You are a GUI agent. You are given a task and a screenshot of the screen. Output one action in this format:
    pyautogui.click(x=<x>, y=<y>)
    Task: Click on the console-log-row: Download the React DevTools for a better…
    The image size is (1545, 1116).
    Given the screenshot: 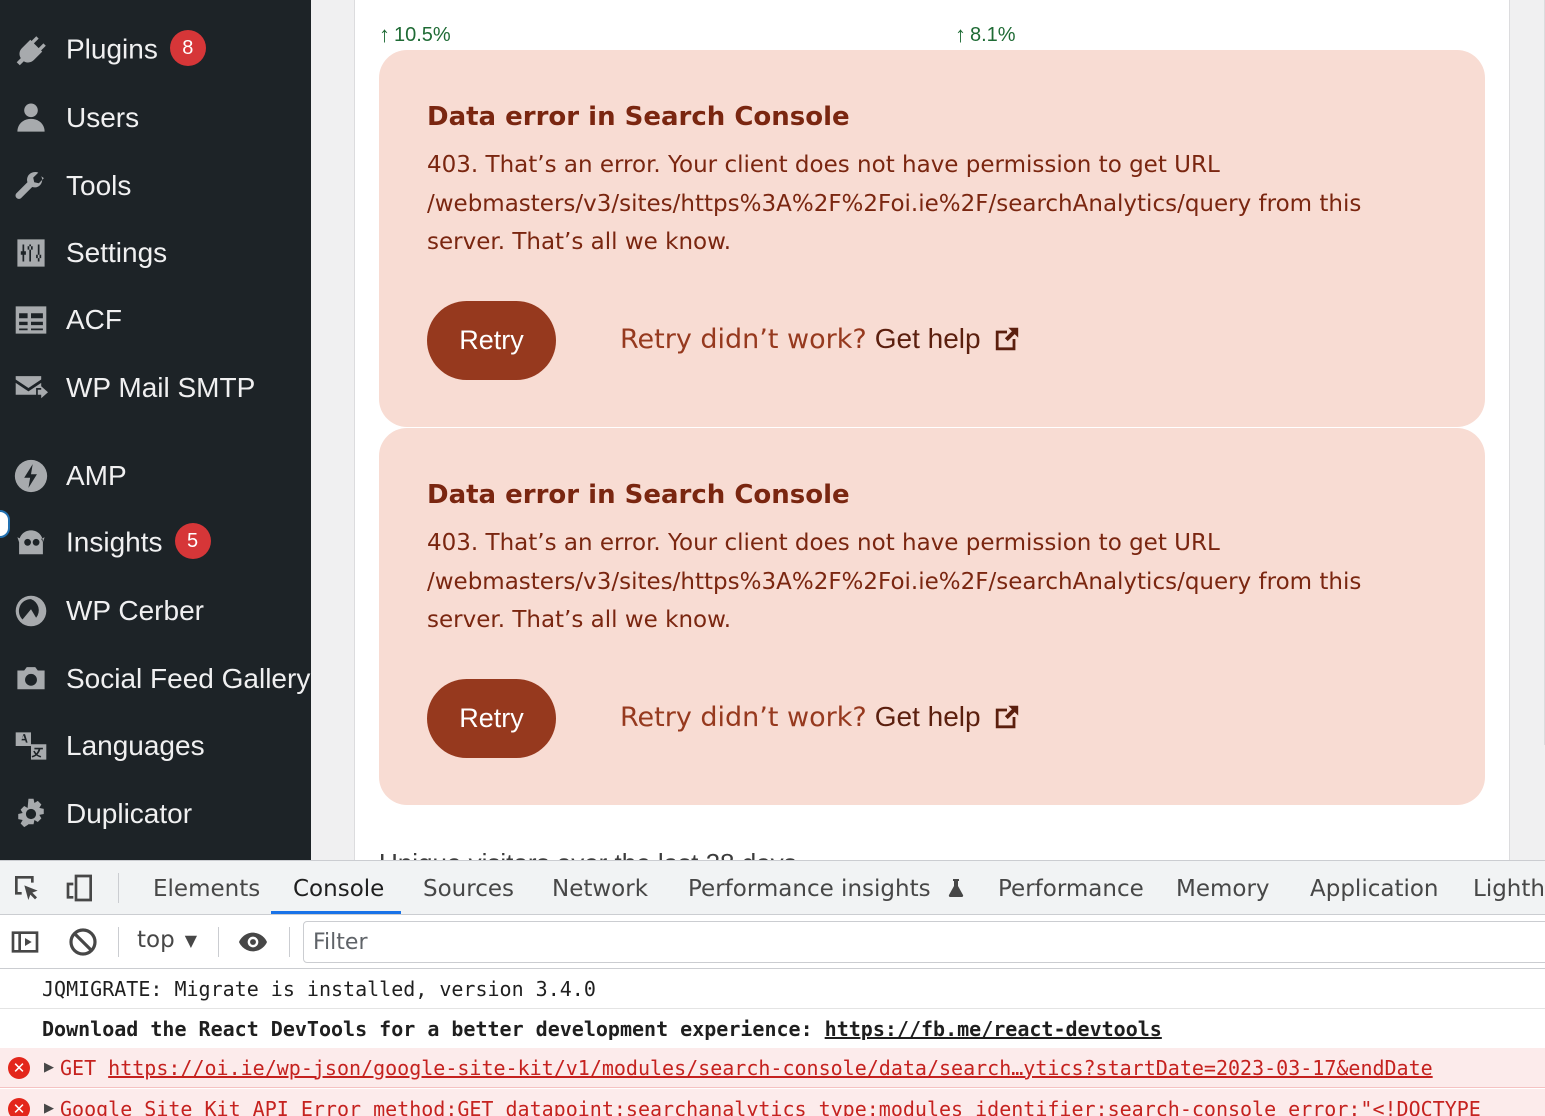 What is the action you would take?
    pyautogui.click(x=772, y=1029)
    